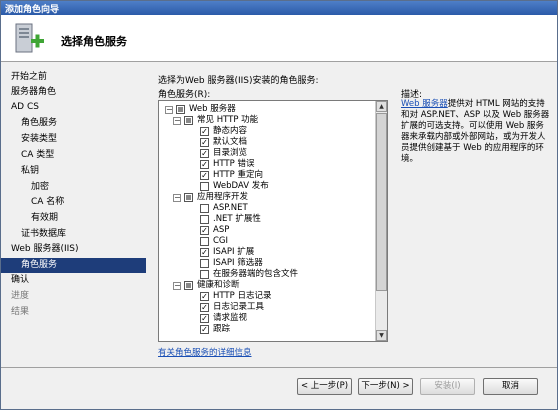 This screenshot has height=410, width=558. Describe the element at coordinates (266, 142) in the screenshot. I see `tree-row: ✓ 默认文档` at that location.